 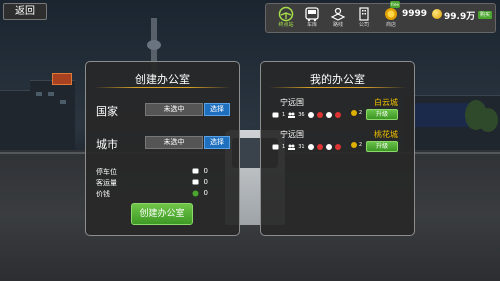 I want to click on menu-label: 终点站, so click(x=286, y=25).